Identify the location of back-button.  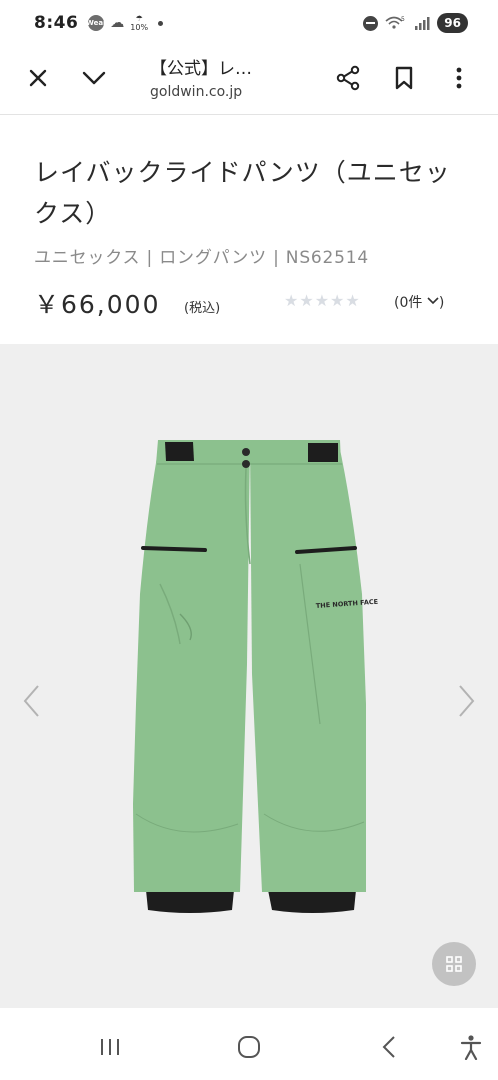
(389, 1047).